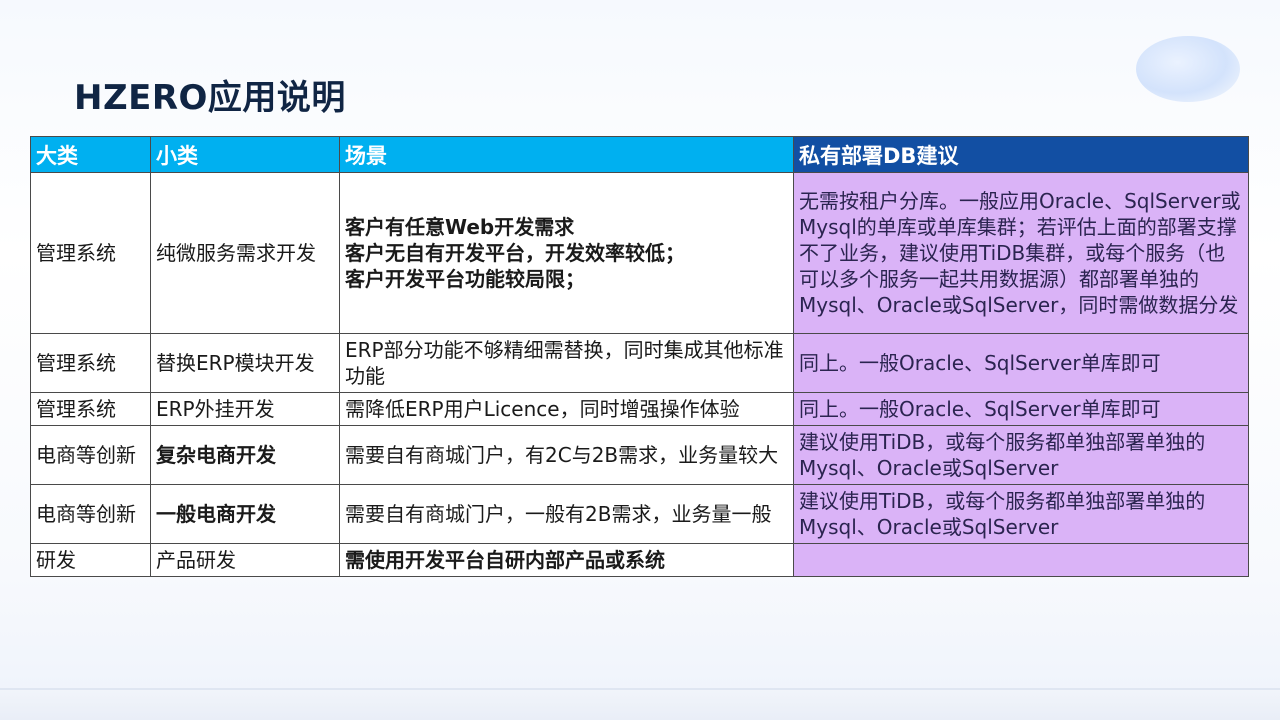 The width and height of the screenshot is (1280, 720). I want to click on cell-scene: 需使用开发平台自研内部产品或系统, so click(566, 560).